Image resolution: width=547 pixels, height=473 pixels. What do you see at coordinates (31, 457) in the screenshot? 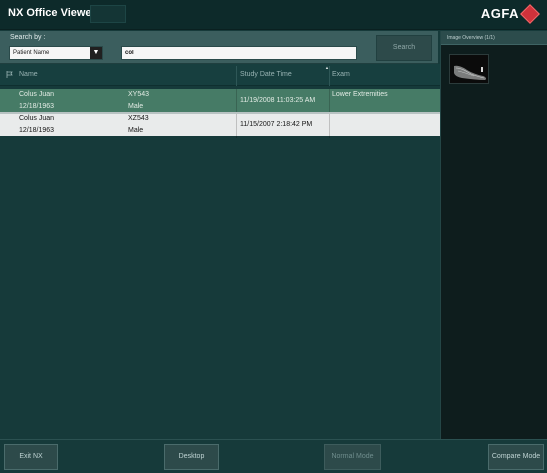
I see `exit-button: Exit NX` at bounding box center [31, 457].